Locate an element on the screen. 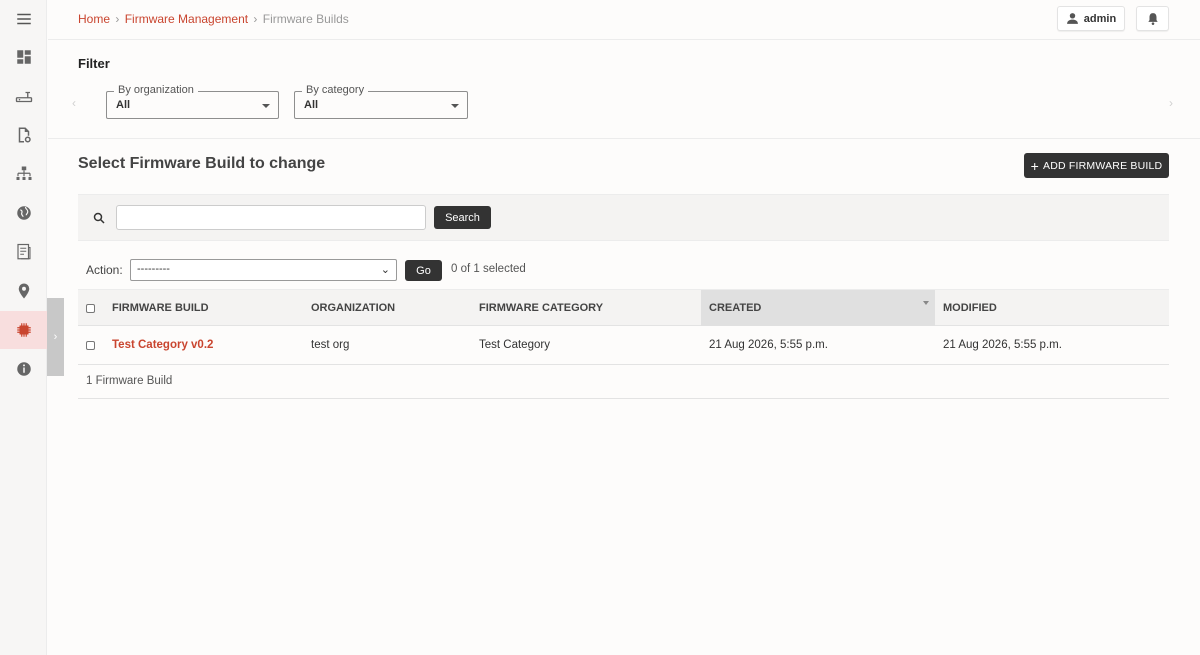  filter-by-organization-label: By organization is located at coordinates (156, 90).